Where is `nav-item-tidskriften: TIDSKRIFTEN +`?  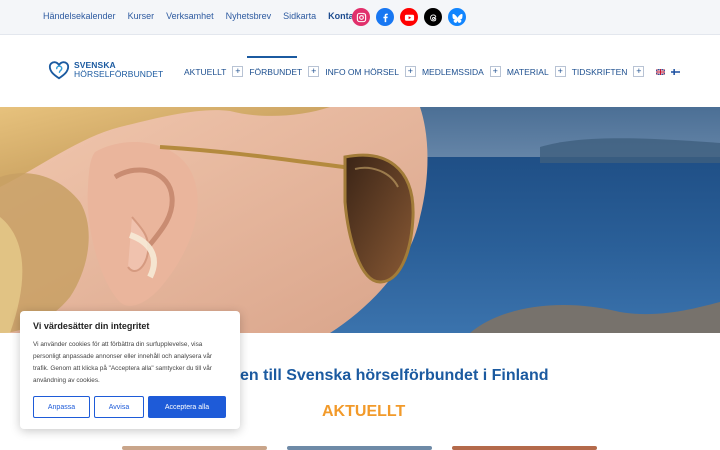 nav-item-tidskriften: TIDSKRIFTEN + is located at coordinates (611, 71).